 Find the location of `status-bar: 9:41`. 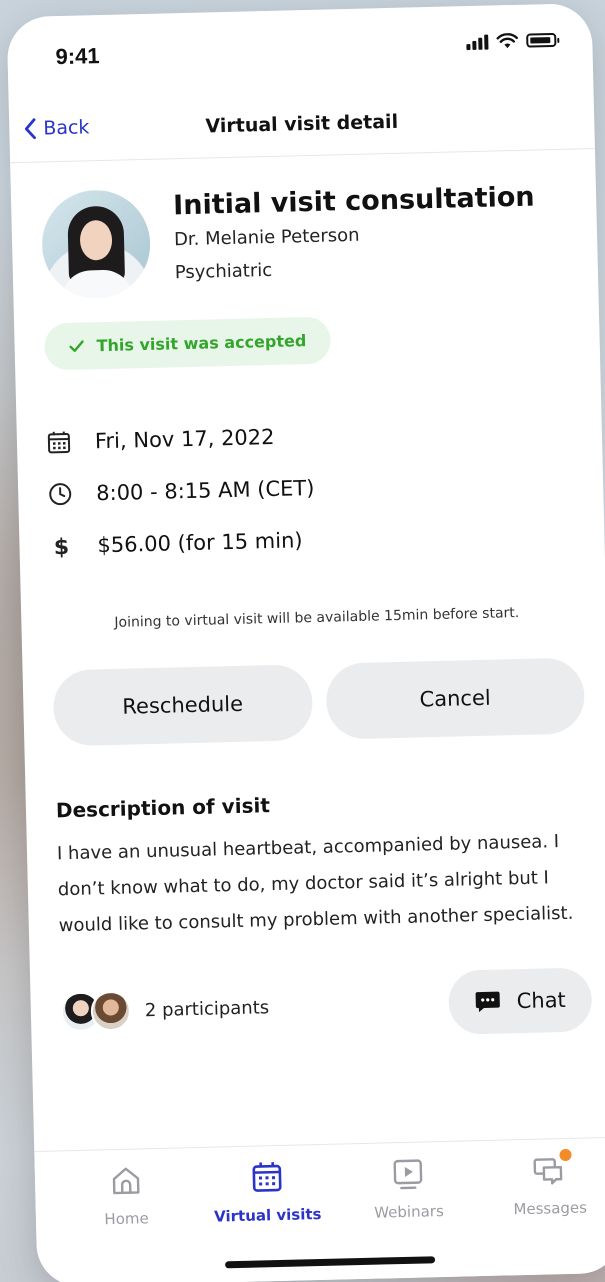

status-bar: 9:41 is located at coordinates (300, 50).